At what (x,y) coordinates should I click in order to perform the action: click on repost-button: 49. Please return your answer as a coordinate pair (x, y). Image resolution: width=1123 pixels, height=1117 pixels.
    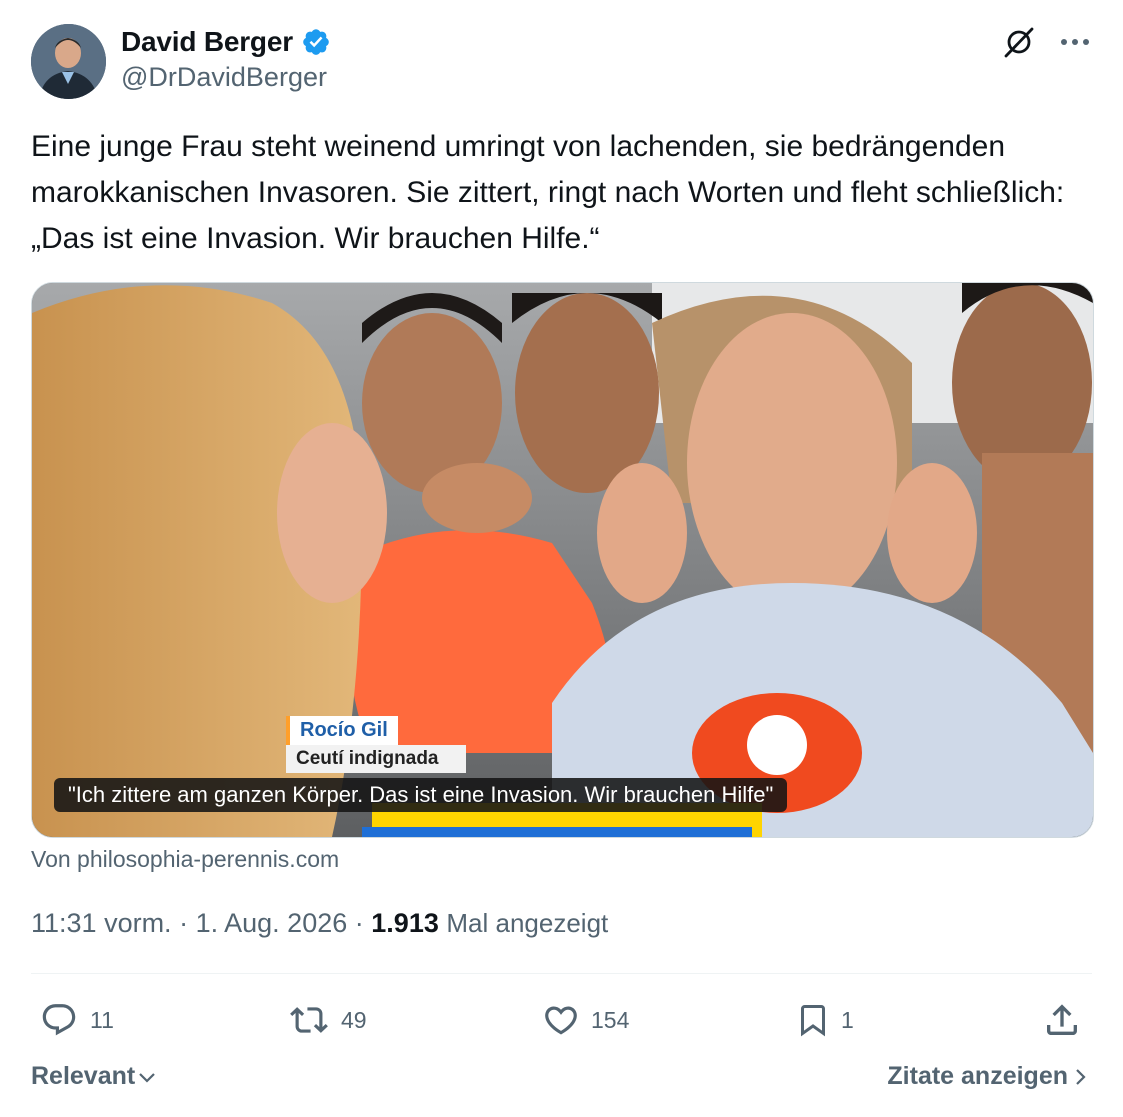
    Looking at the image, I should click on (327, 1020).